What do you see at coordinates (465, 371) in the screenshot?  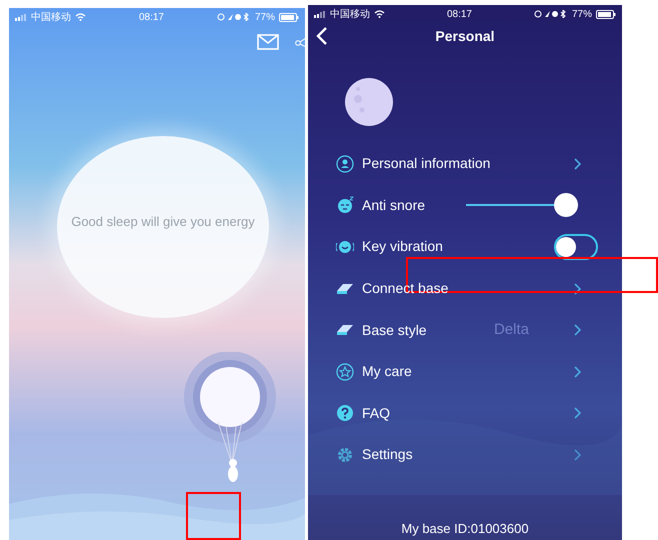 I see `menu-item: My care` at bounding box center [465, 371].